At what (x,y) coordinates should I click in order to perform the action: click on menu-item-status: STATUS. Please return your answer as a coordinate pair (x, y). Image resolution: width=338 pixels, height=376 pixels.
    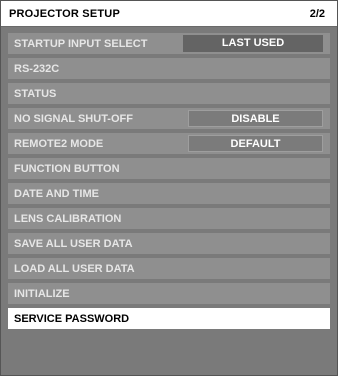
    Looking at the image, I should click on (169, 93).